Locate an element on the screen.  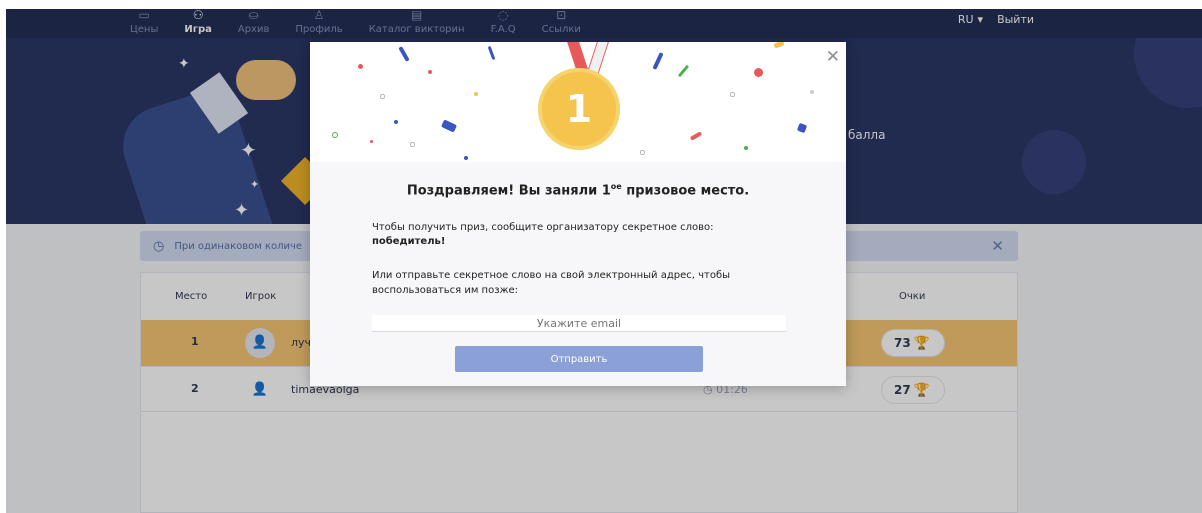
modal-header-illustration: 1 ✕ is located at coordinates (578, 102).